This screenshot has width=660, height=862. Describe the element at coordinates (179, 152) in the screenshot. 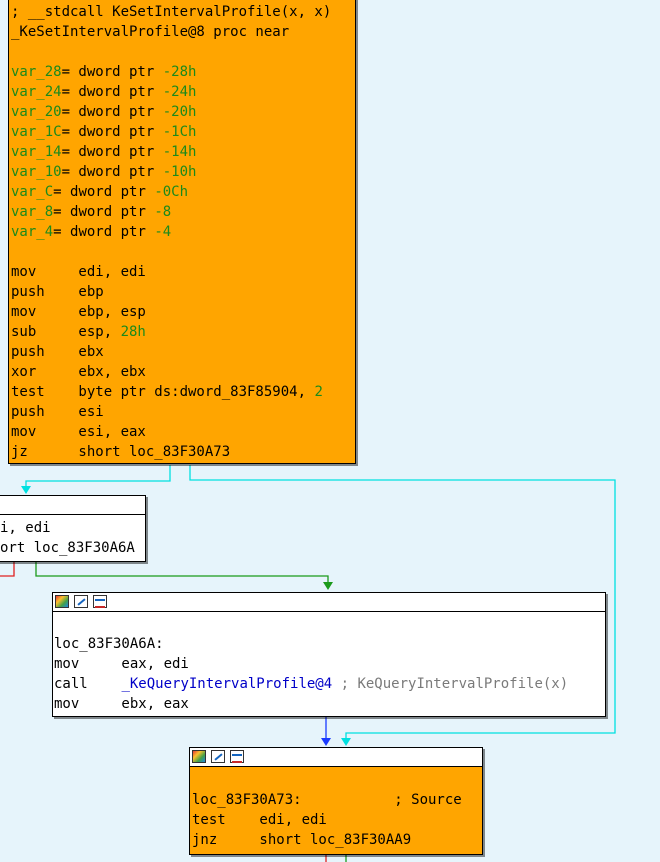

I see `code-token: -14h` at that location.